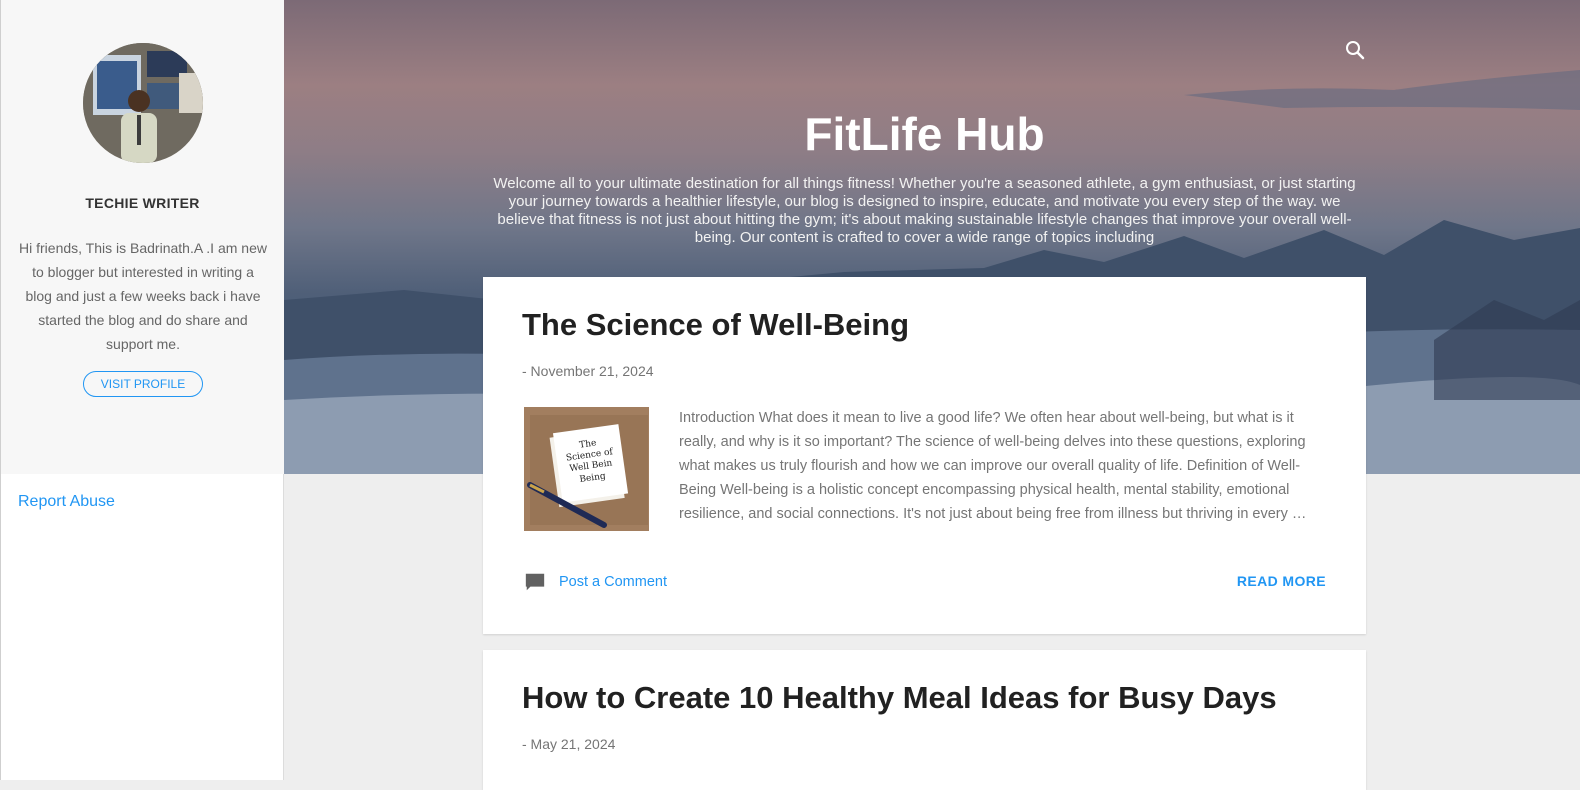 The height and width of the screenshot is (790, 1580). What do you see at coordinates (1281, 581) in the screenshot?
I see `read-more-button: READ MORE` at bounding box center [1281, 581].